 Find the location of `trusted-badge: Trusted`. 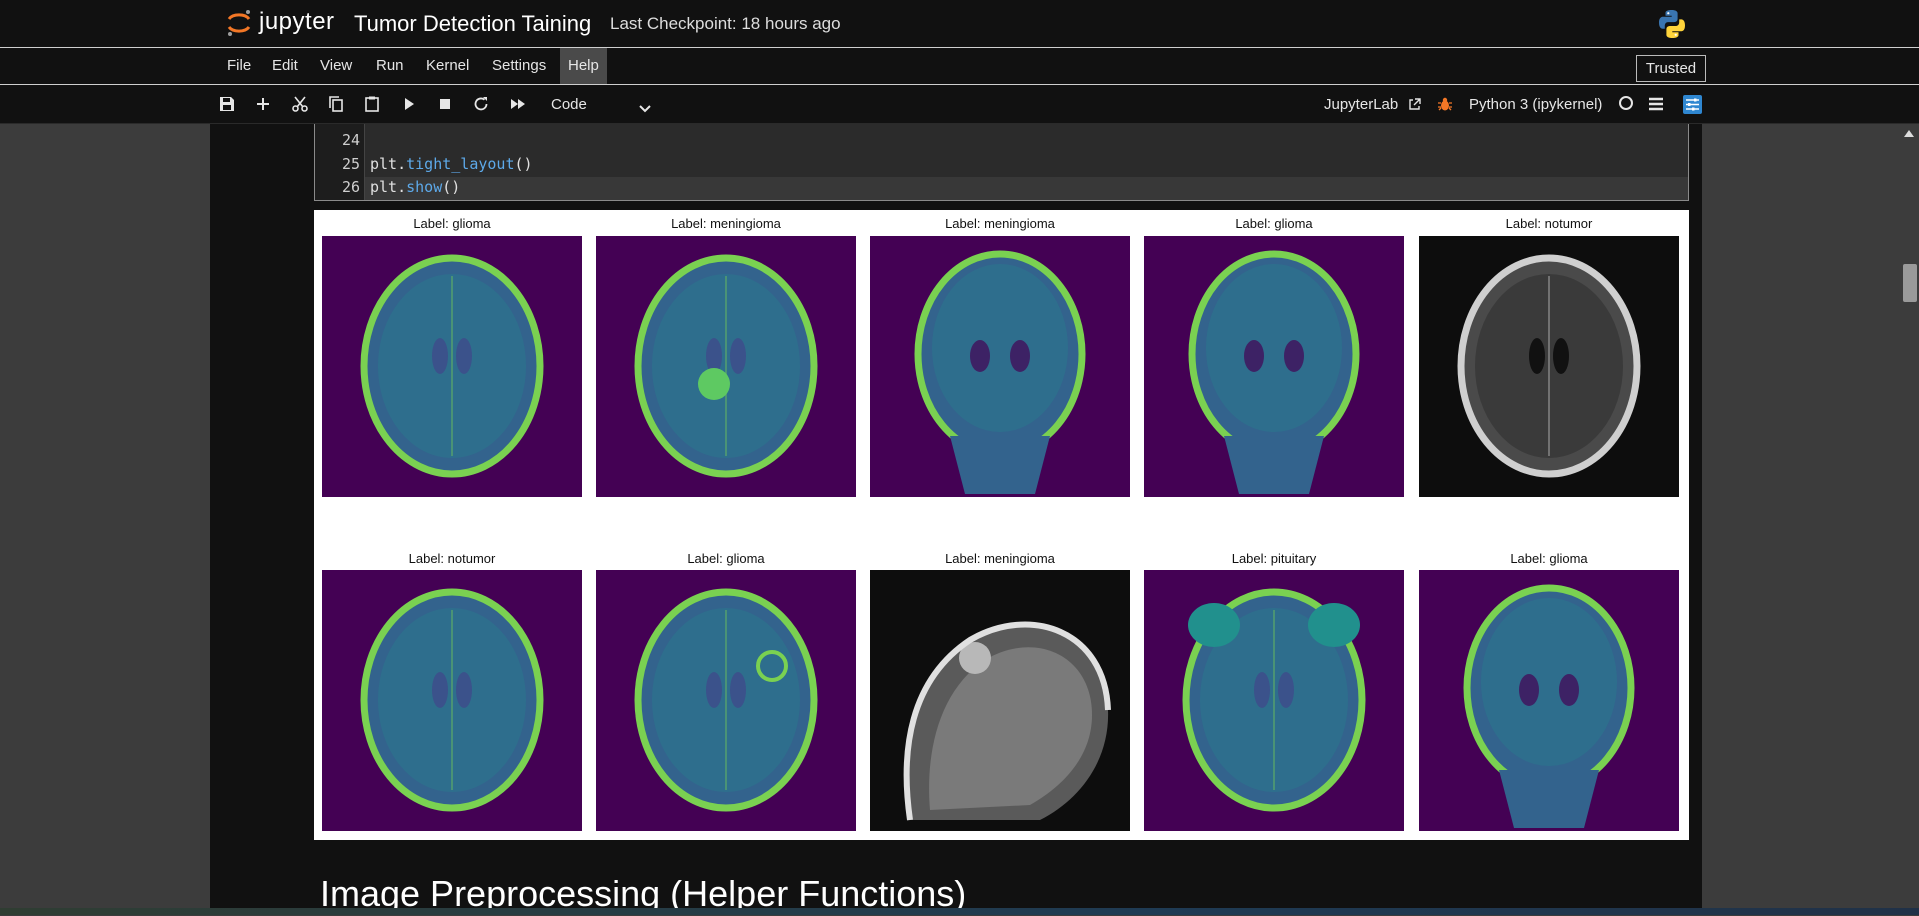

trusted-badge: Trusted is located at coordinates (1671, 68).